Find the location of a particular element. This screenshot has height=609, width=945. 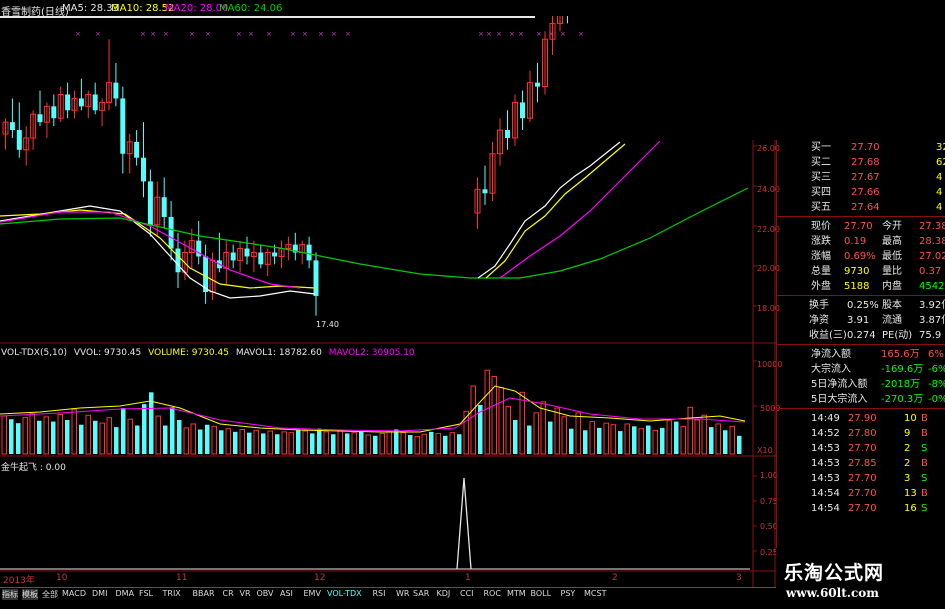

quote-label: 最高 is located at coordinates (892, 241).